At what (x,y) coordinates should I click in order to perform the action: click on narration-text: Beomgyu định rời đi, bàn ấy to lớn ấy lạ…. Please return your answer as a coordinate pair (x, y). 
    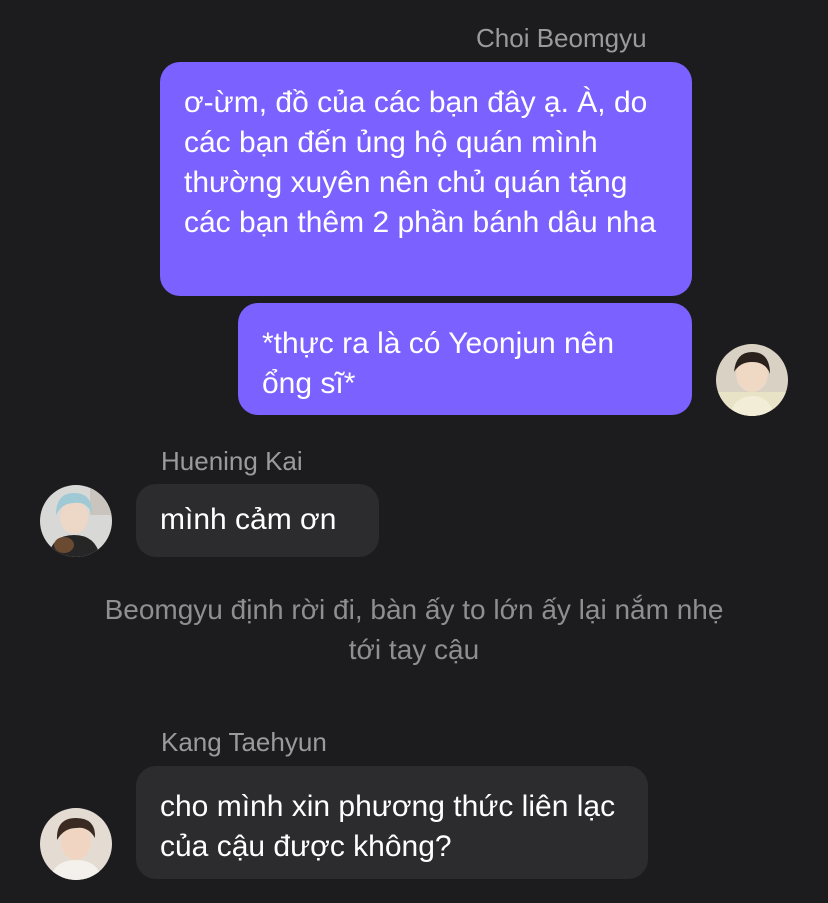
    Looking at the image, I should click on (414, 629).